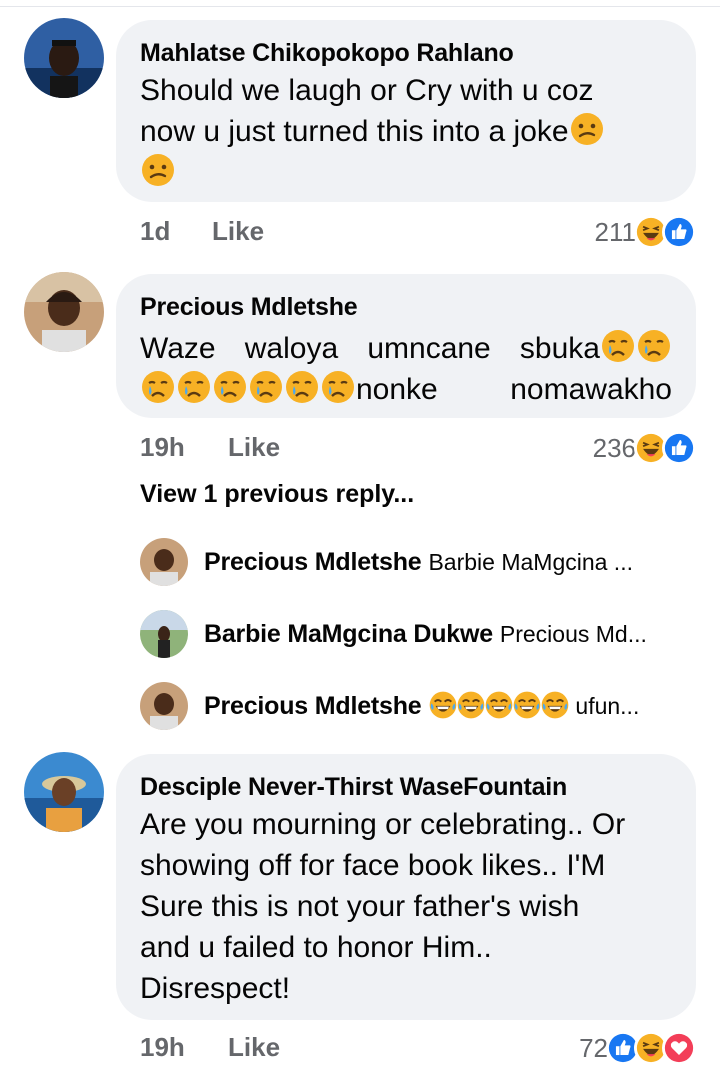 The image size is (720, 1088). What do you see at coordinates (155, 231) in the screenshot?
I see `comment-time: 1d` at bounding box center [155, 231].